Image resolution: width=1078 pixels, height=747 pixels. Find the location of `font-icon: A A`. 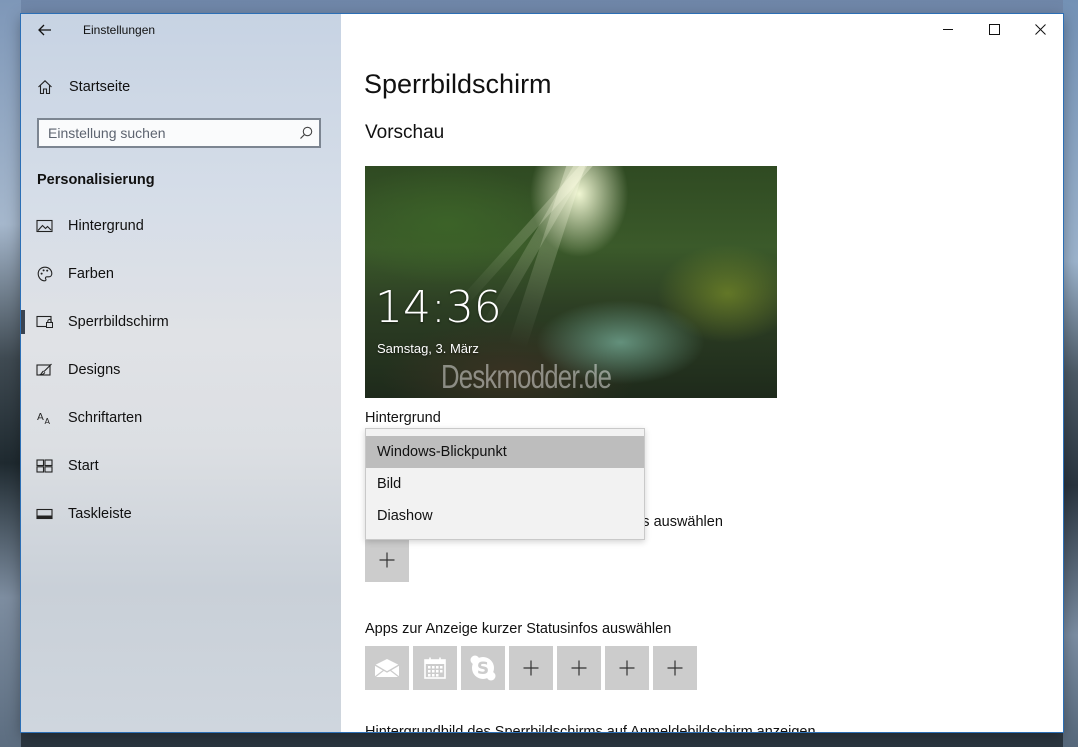

font-icon: A A is located at coordinates (44, 418).